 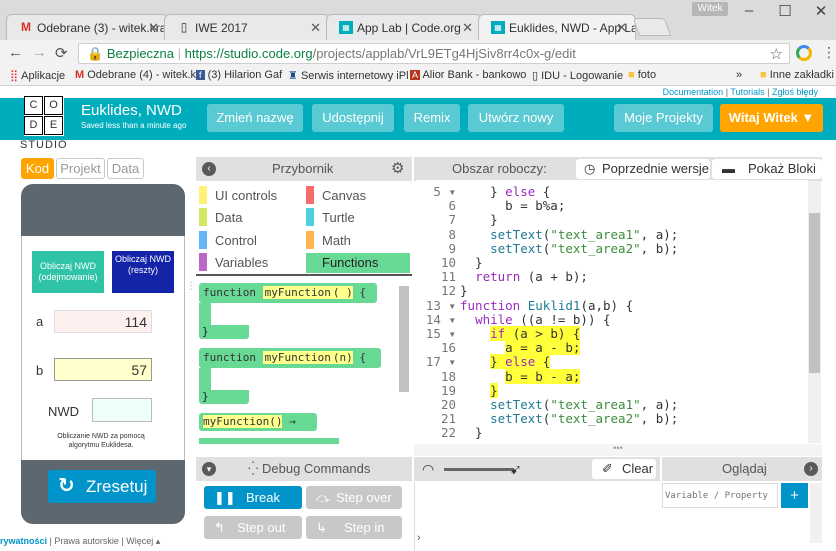 I want to click on category-ui-controls: UI controls, so click(x=249, y=195).